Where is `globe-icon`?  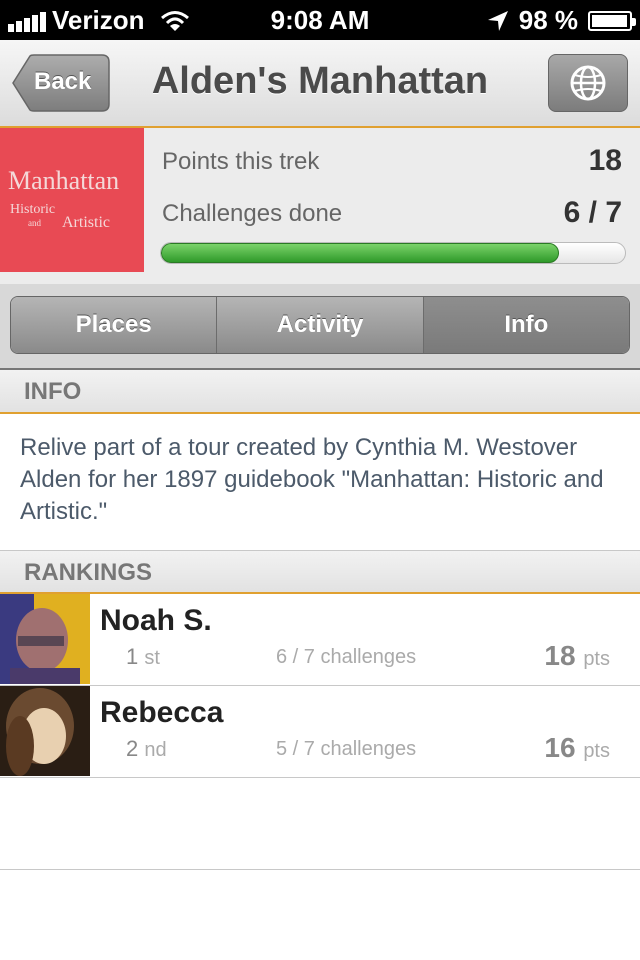 globe-icon is located at coordinates (588, 83).